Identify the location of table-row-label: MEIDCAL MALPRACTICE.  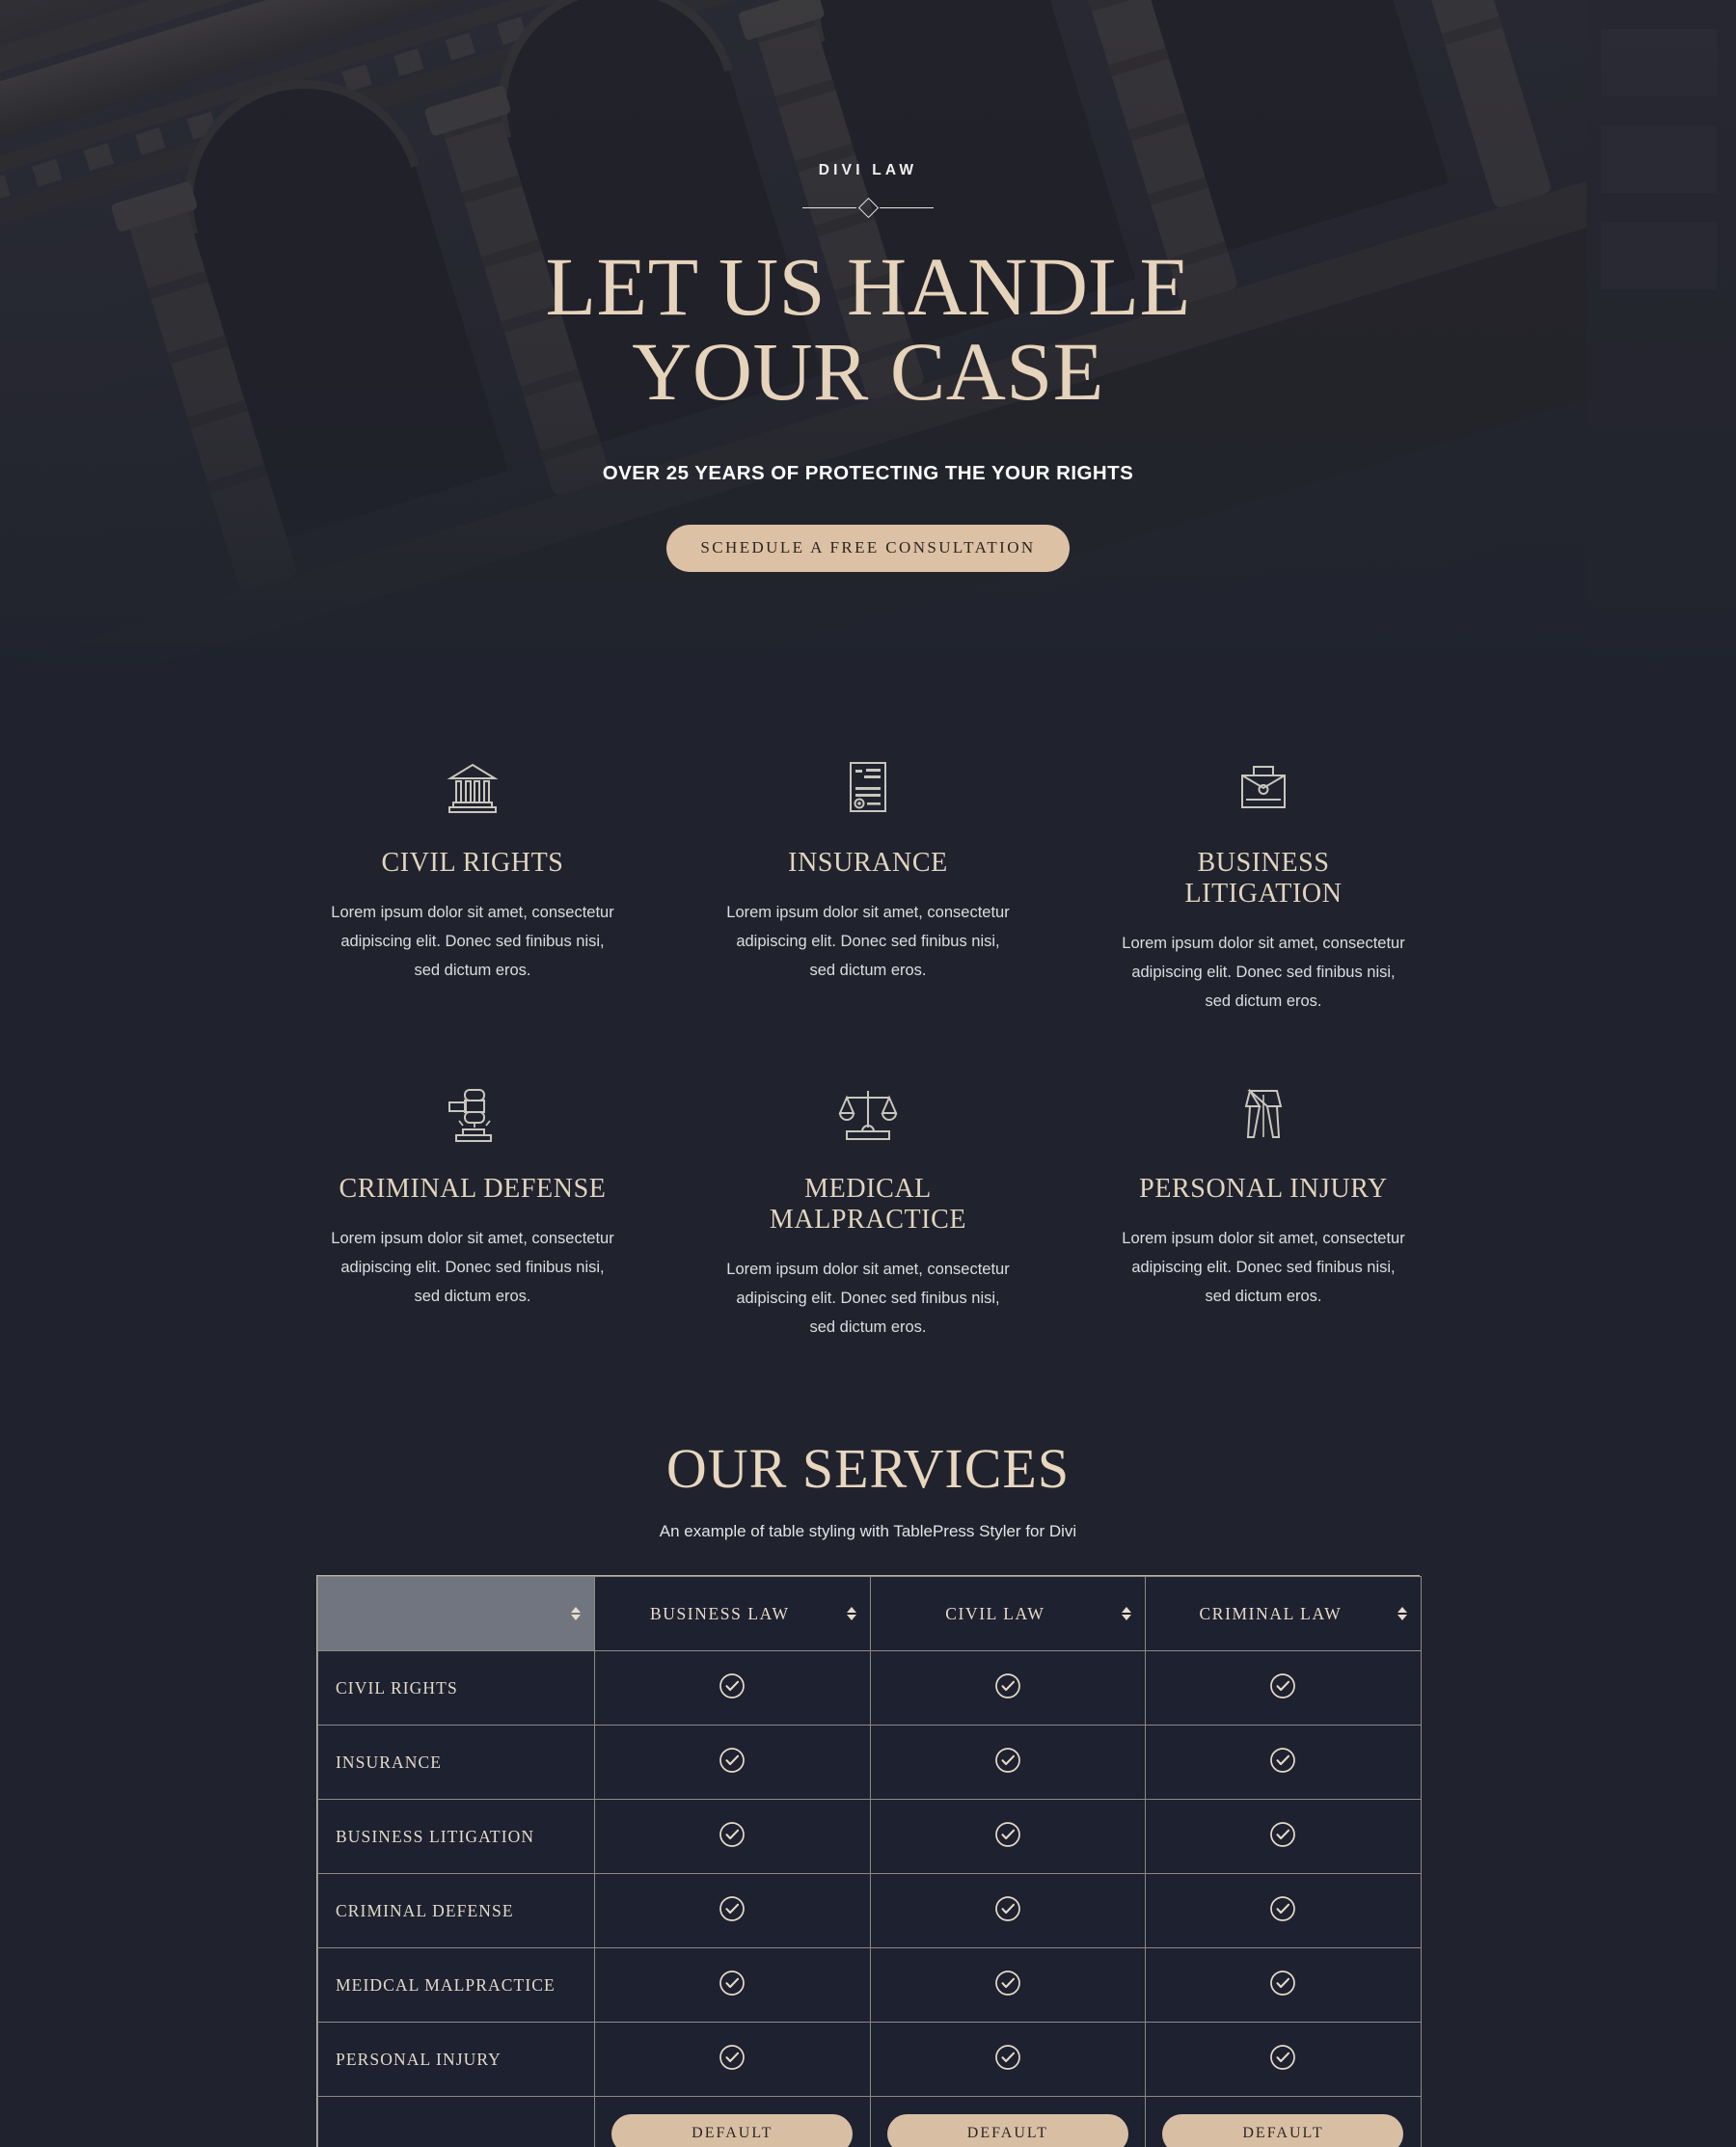
(456, 1985).